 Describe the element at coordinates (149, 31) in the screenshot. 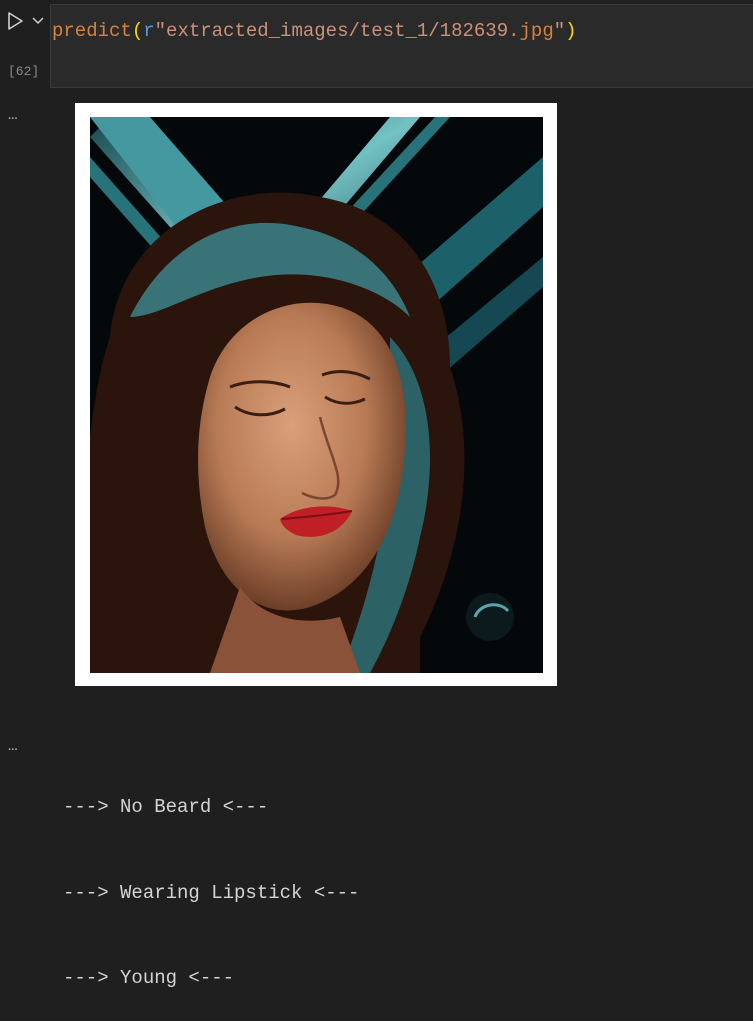

I see `code-string-prefix: r` at that location.